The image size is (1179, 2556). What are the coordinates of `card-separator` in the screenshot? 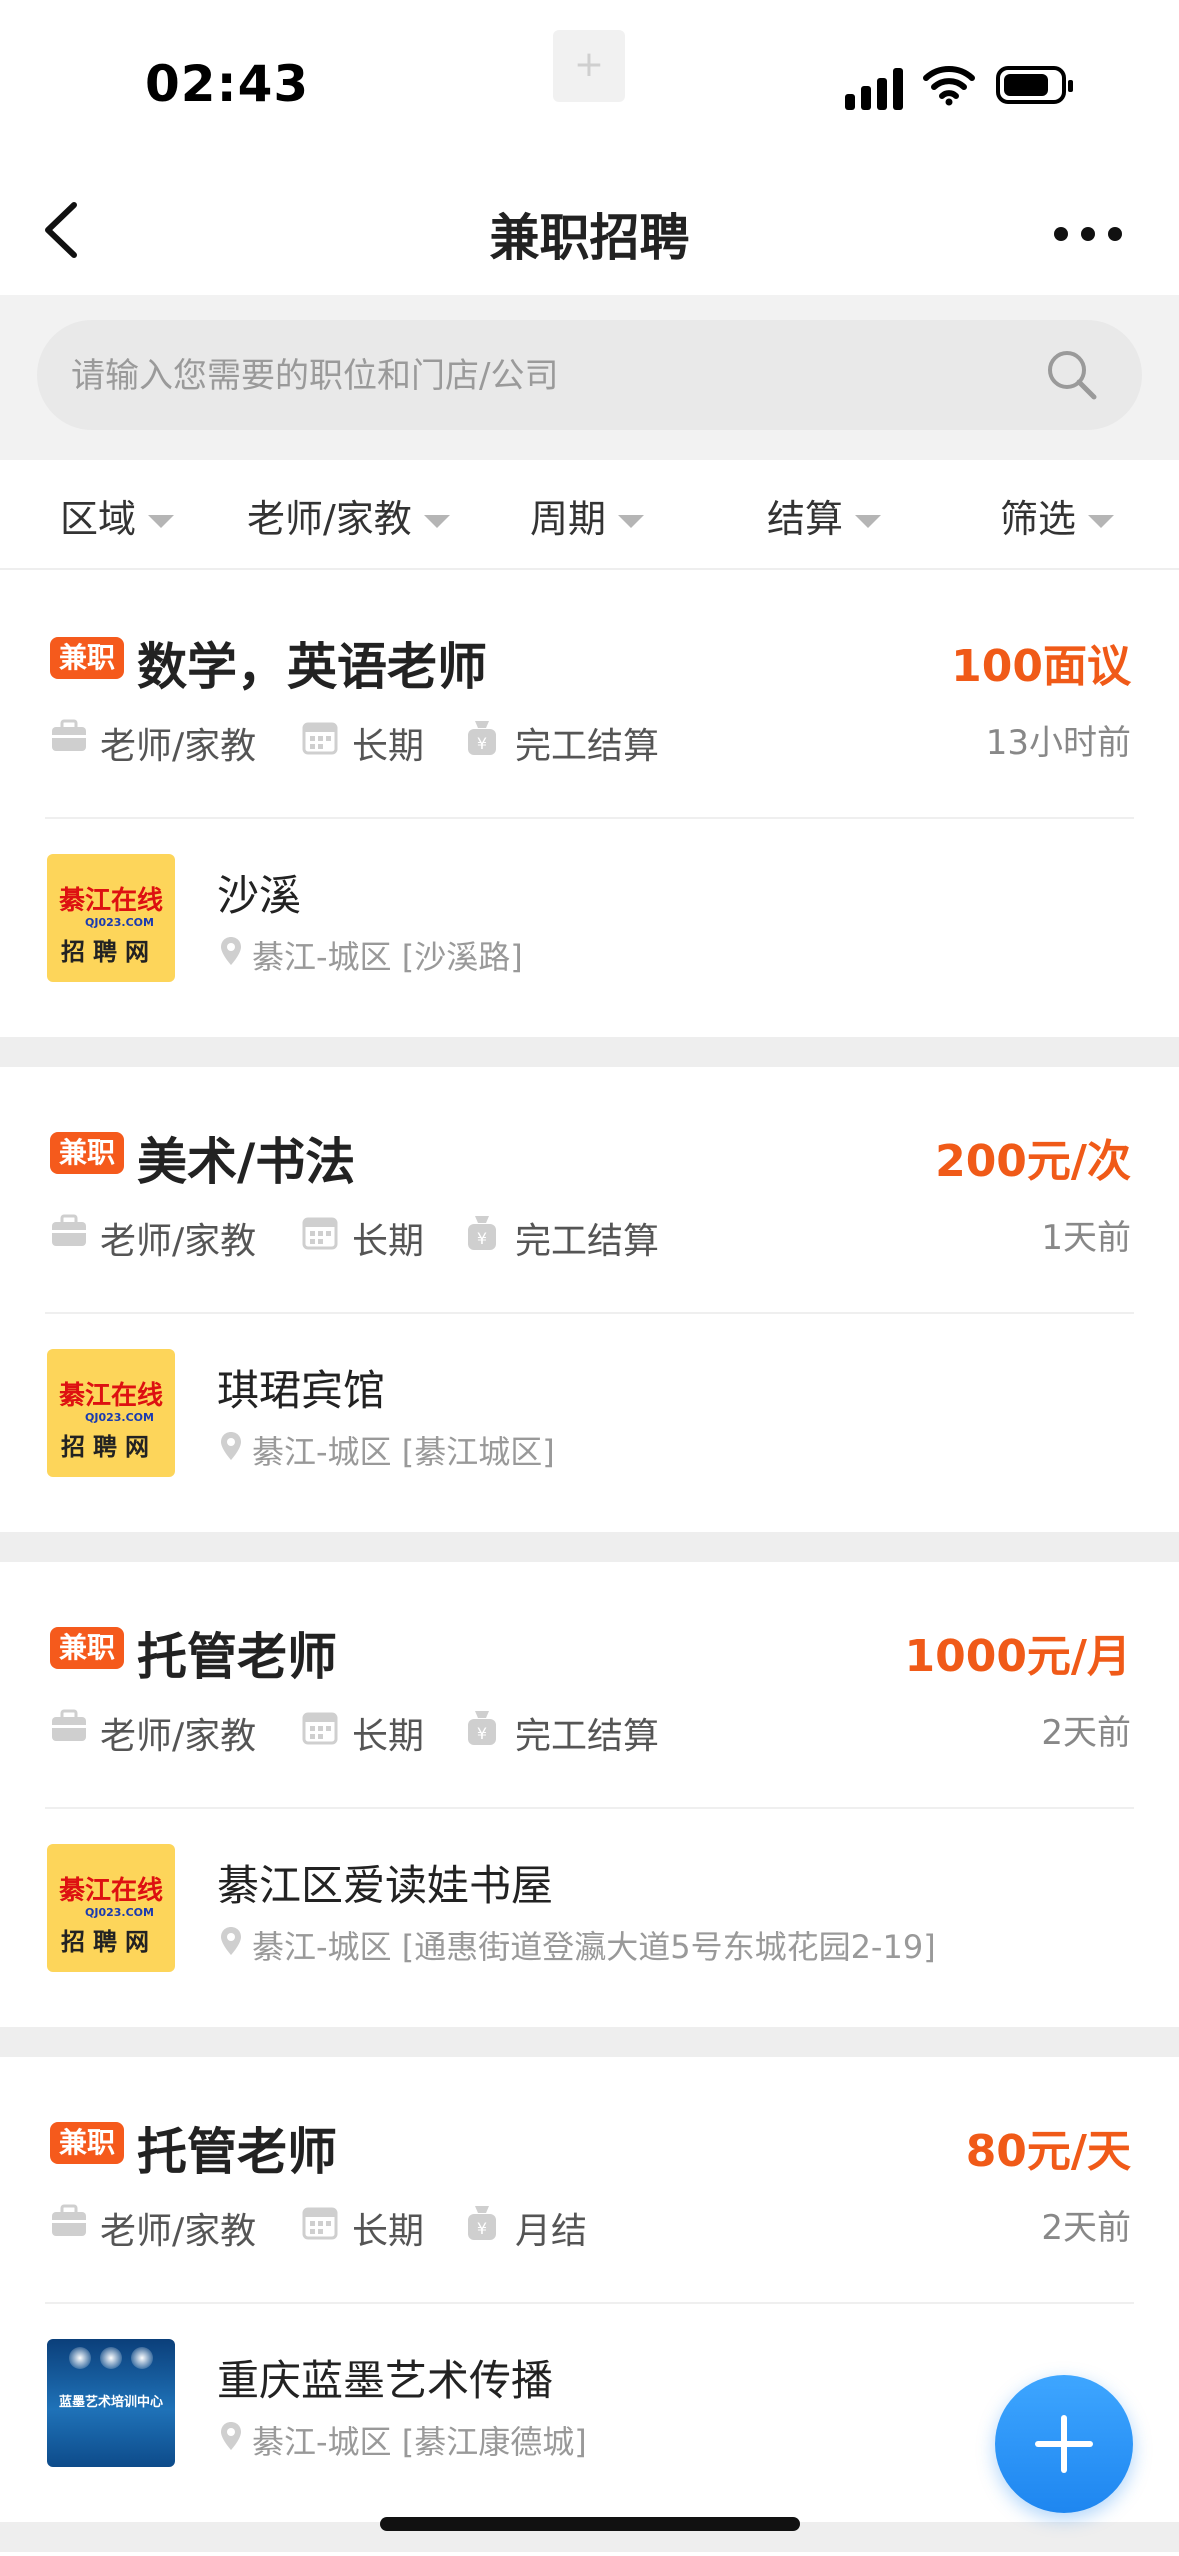 It's located at (589, 1052).